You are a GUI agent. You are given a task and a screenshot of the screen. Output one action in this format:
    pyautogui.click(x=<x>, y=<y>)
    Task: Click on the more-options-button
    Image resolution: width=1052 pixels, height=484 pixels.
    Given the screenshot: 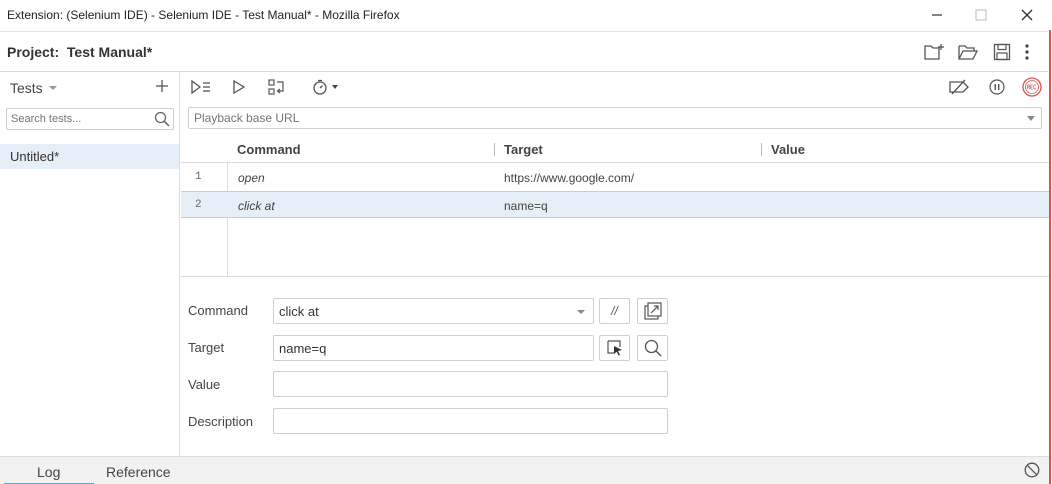 What is the action you would take?
    pyautogui.click(x=1027, y=52)
    